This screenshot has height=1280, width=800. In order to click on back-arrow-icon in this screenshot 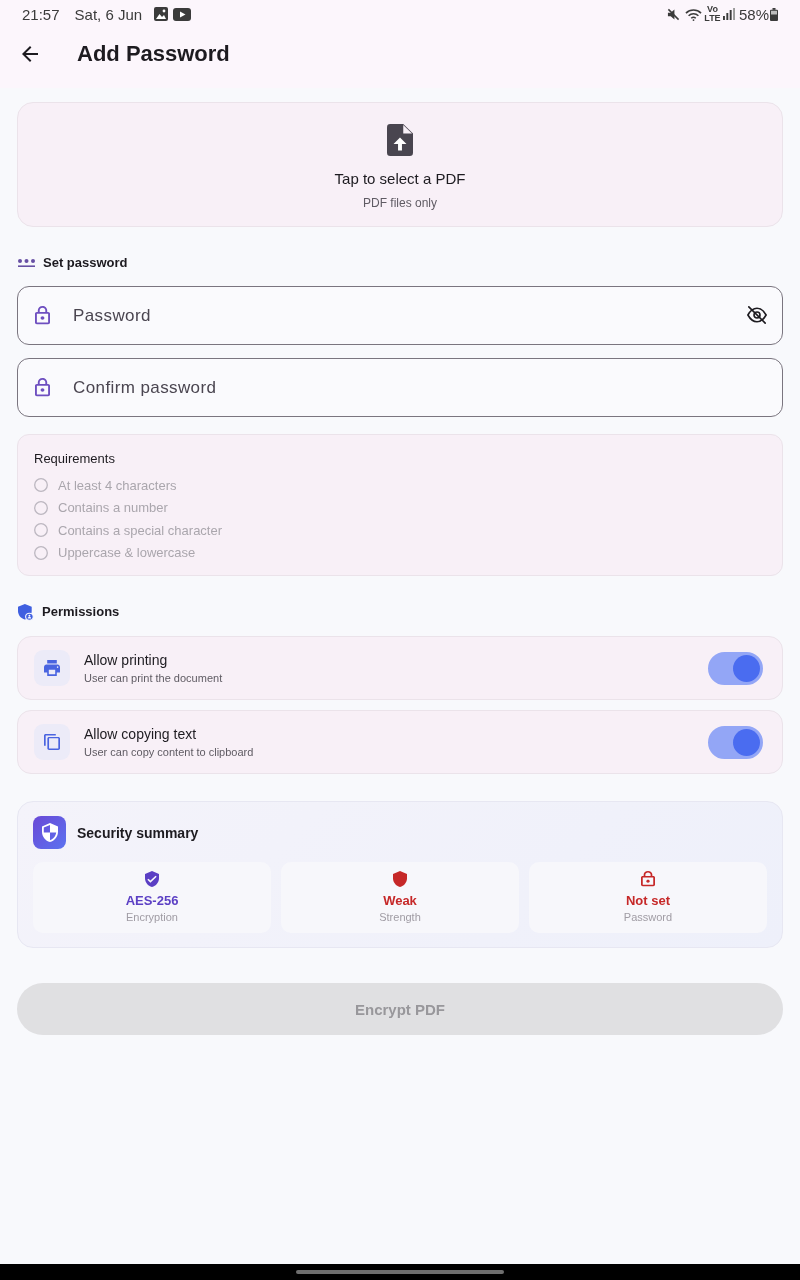, I will do `click(30, 54)`.